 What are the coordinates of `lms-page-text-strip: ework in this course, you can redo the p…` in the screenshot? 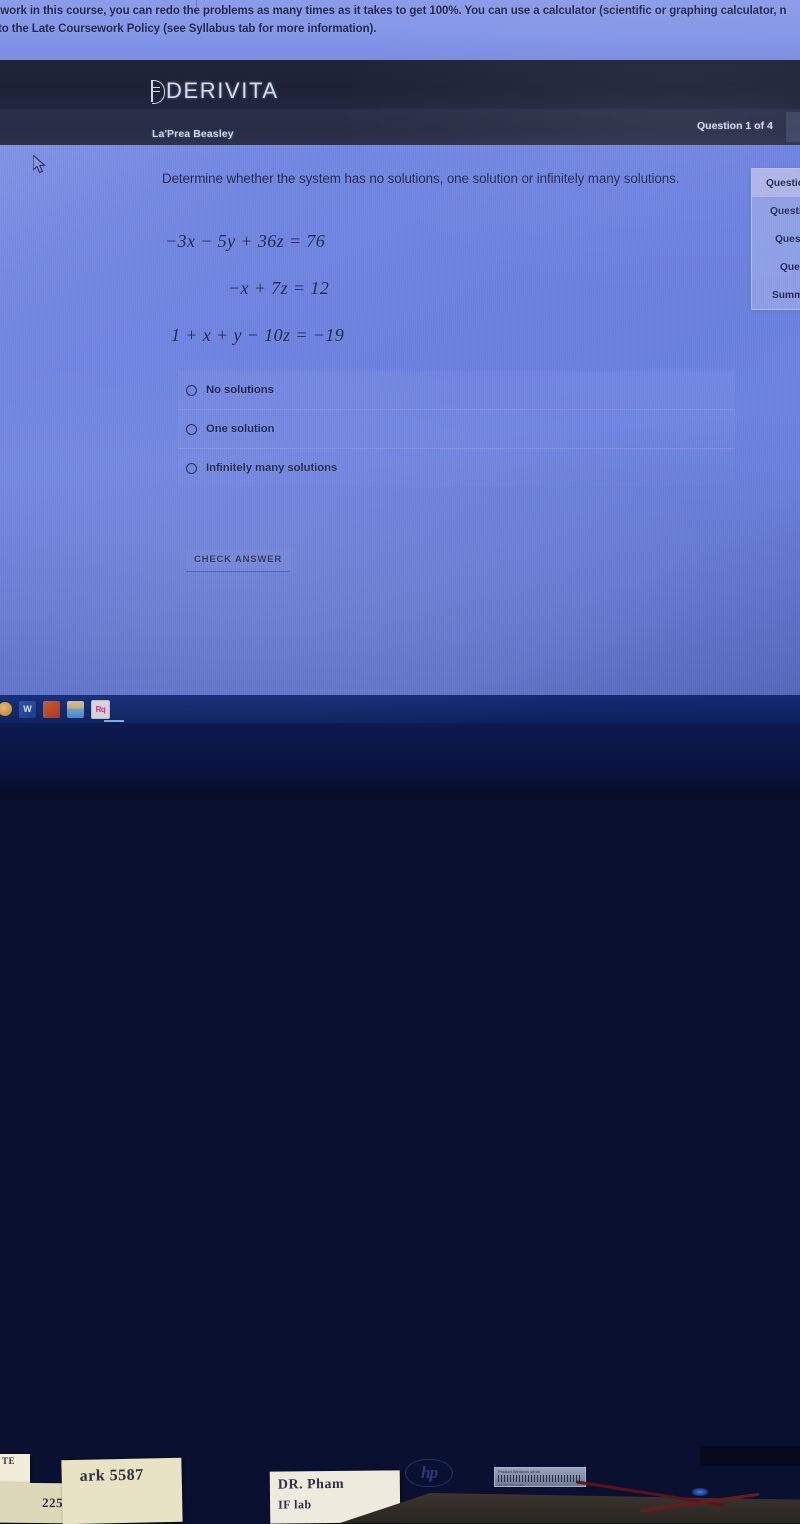 It's located at (400, 30).